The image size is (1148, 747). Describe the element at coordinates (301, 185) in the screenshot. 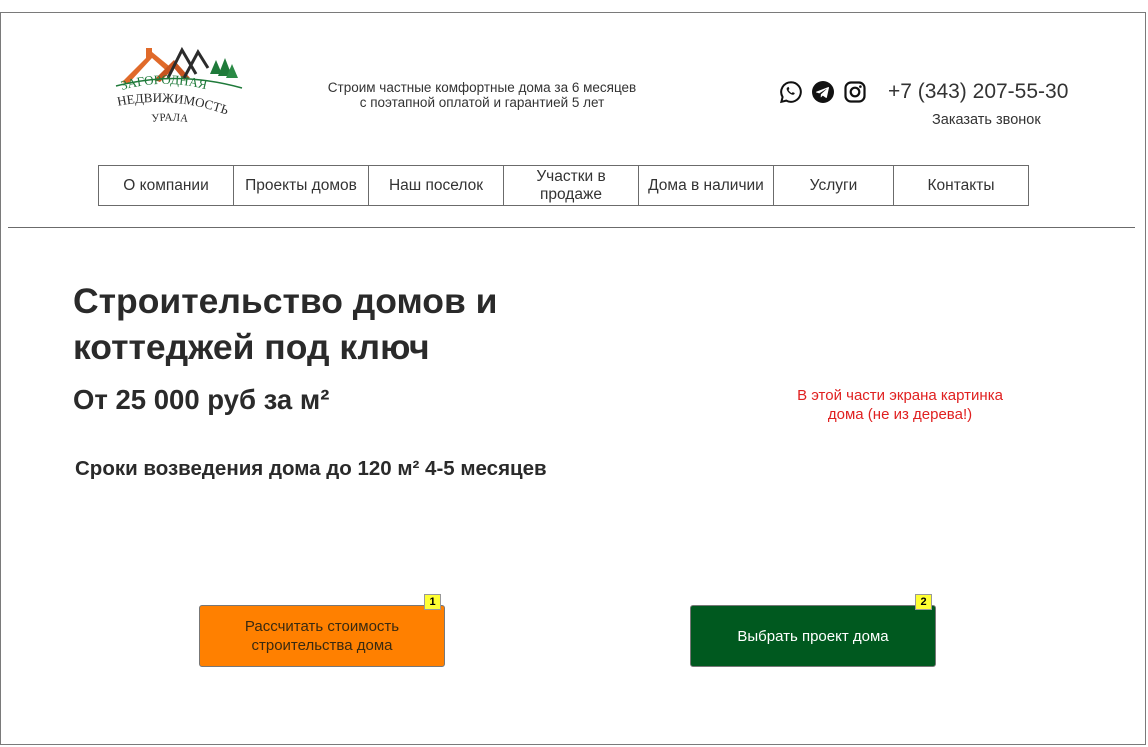

I see `nav-item-house-projects: Проекты домов` at that location.